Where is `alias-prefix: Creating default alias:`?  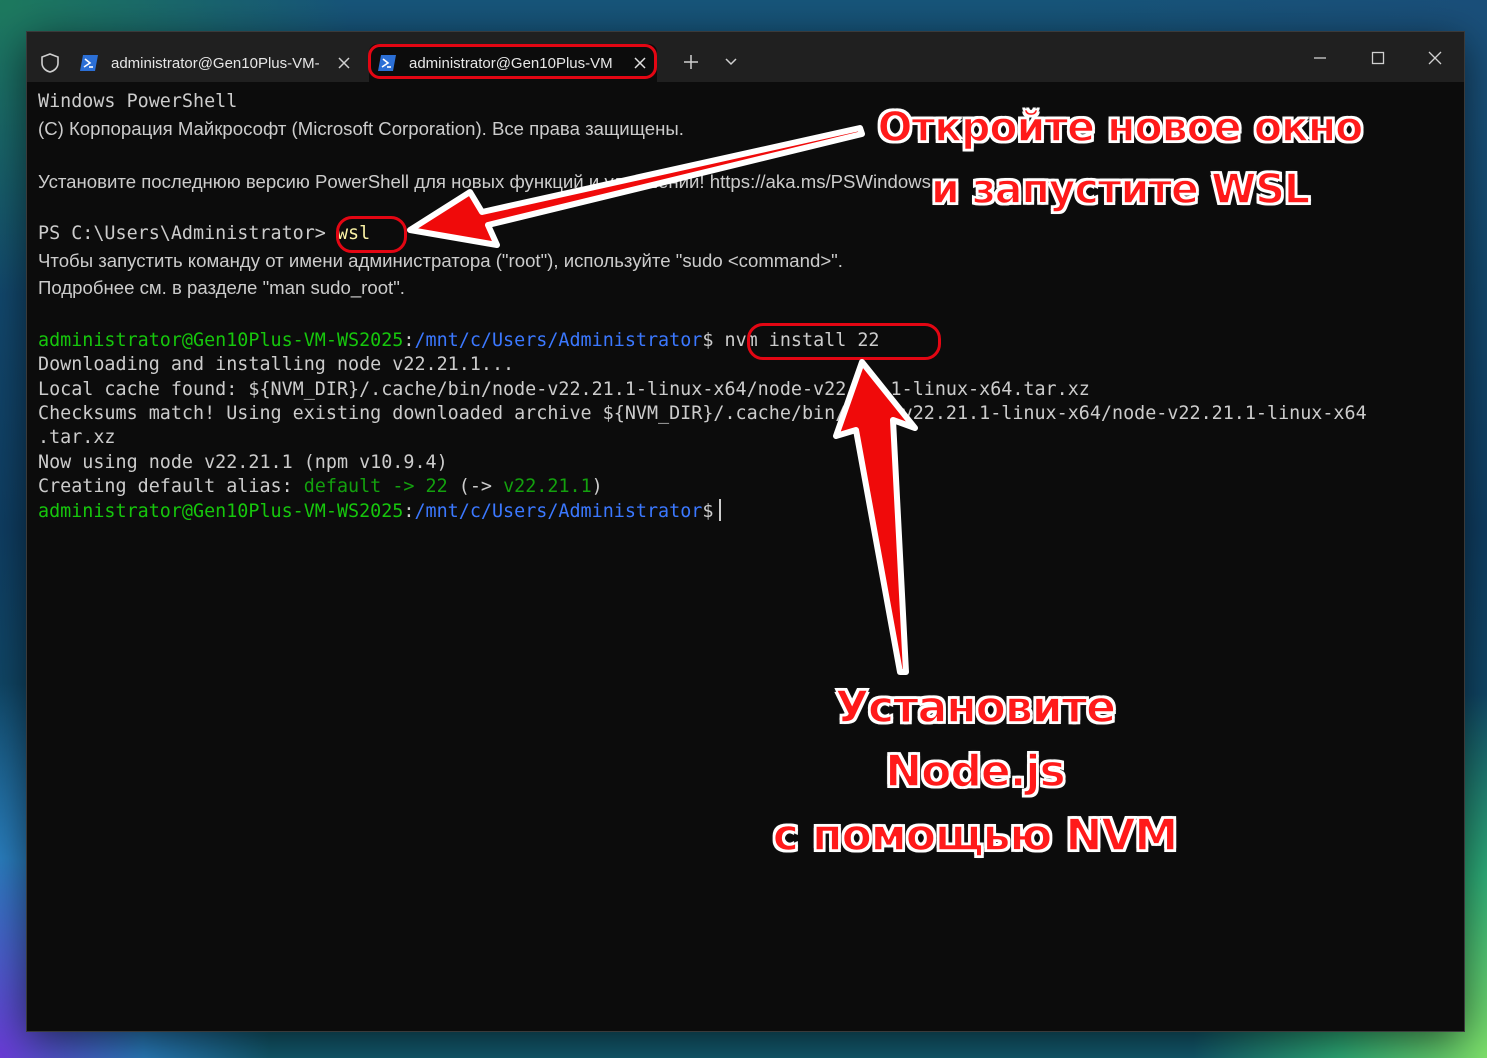 alias-prefix: Creating default alias: is located at coordinates (171, 486).